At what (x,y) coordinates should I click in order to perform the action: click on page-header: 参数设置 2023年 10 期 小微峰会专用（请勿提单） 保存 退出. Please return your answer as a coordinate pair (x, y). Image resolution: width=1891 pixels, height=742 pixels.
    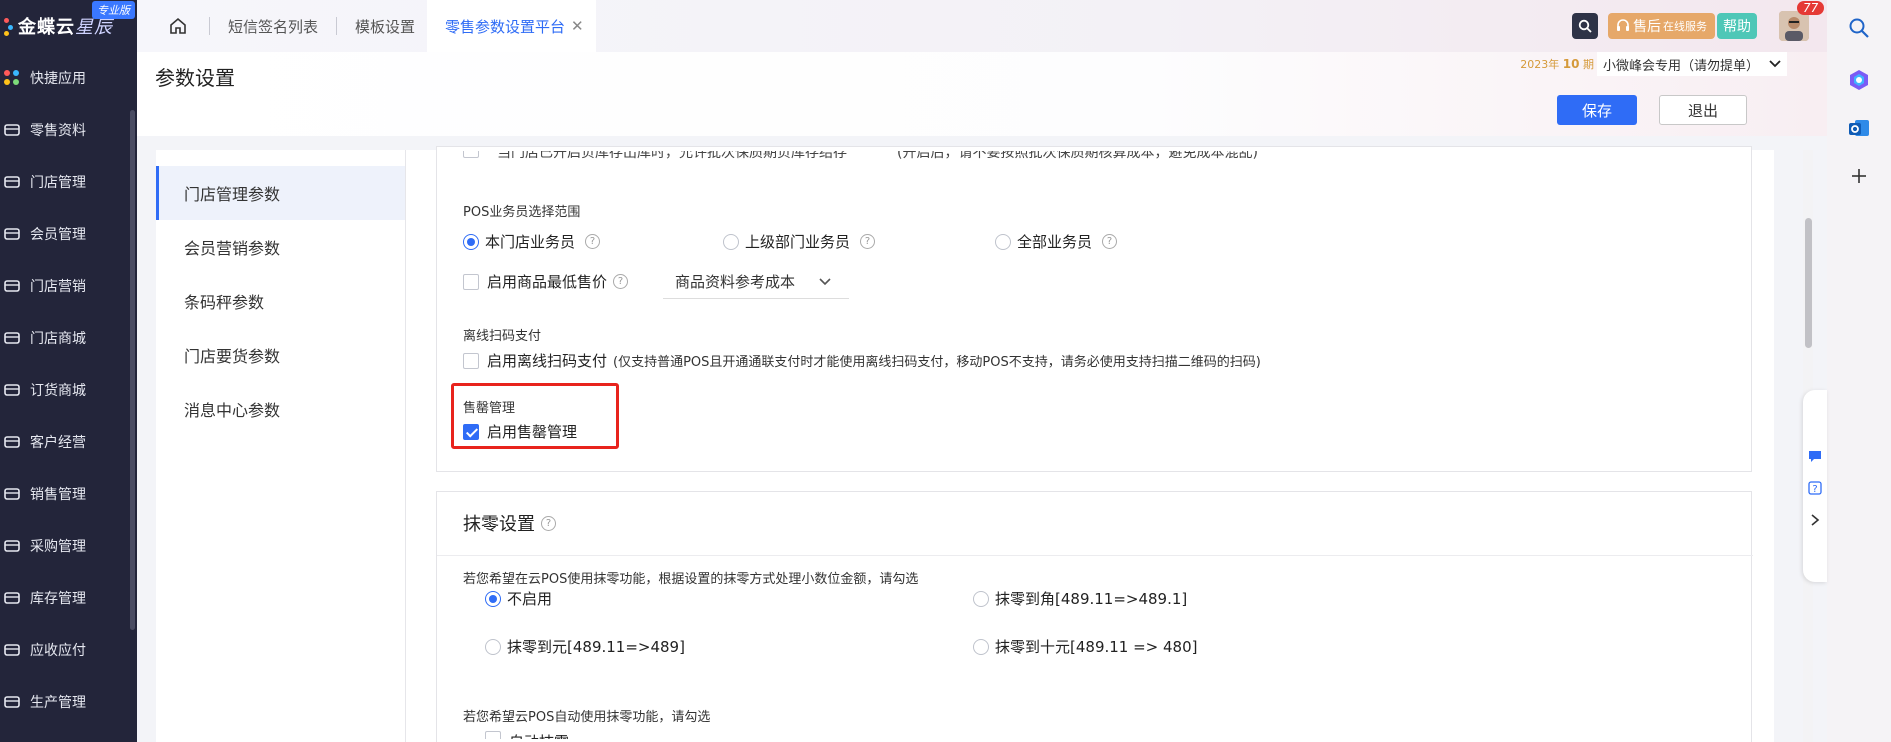
    Looking at the image, I should click on (982, 94).